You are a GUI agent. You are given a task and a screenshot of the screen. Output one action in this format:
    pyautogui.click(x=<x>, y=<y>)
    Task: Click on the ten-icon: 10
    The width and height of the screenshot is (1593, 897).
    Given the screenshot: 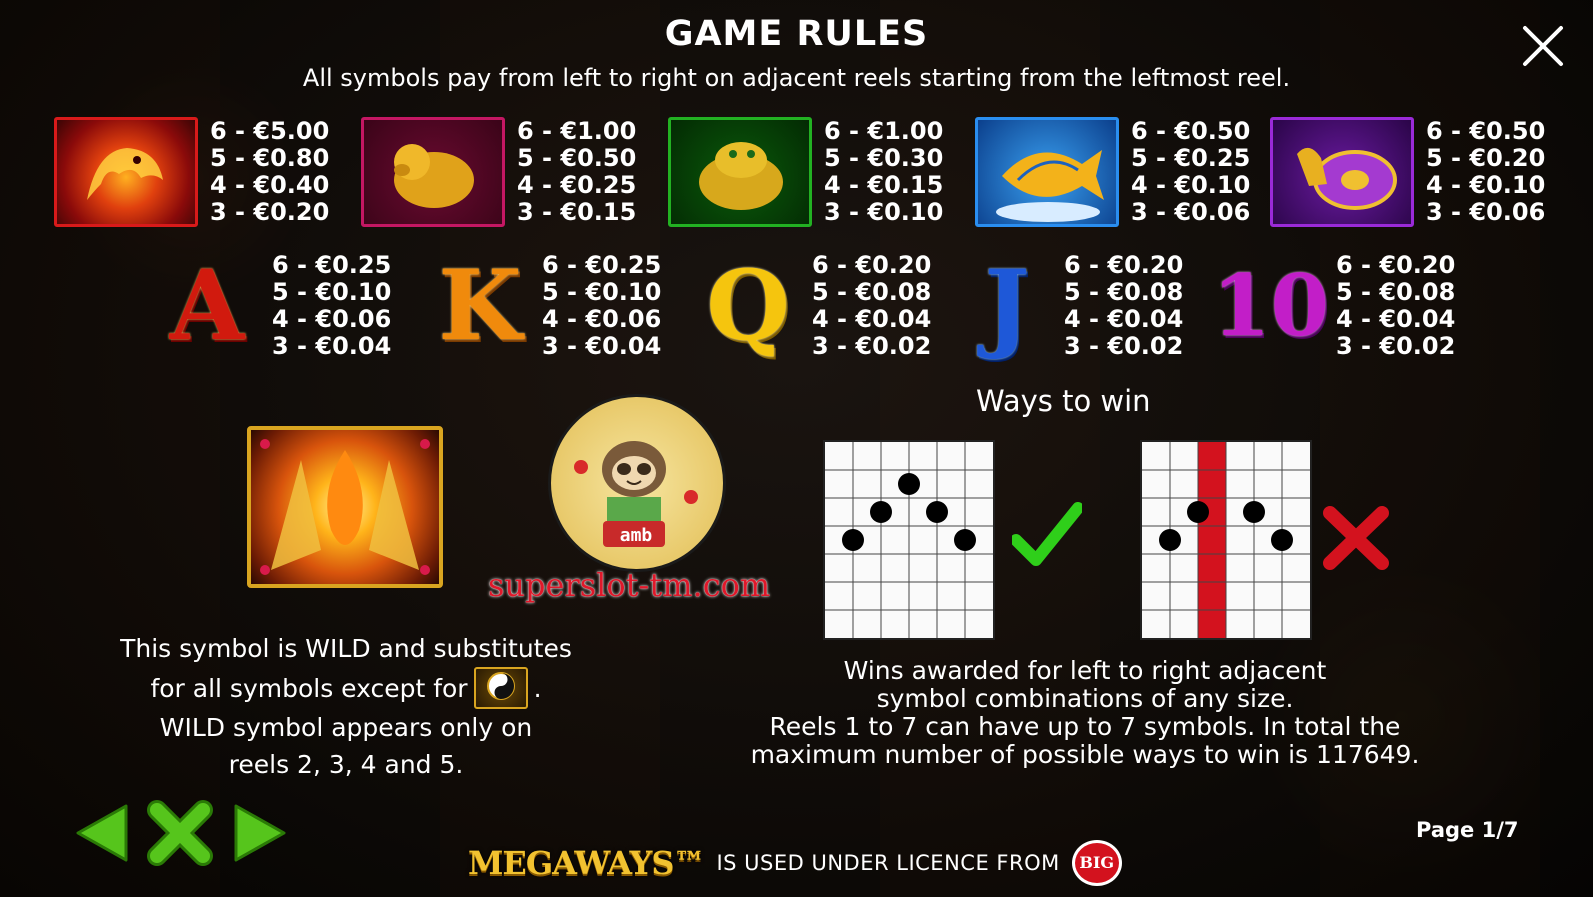 What is the action you would take?
    pyautogui.click(x=1270, y=305)
    